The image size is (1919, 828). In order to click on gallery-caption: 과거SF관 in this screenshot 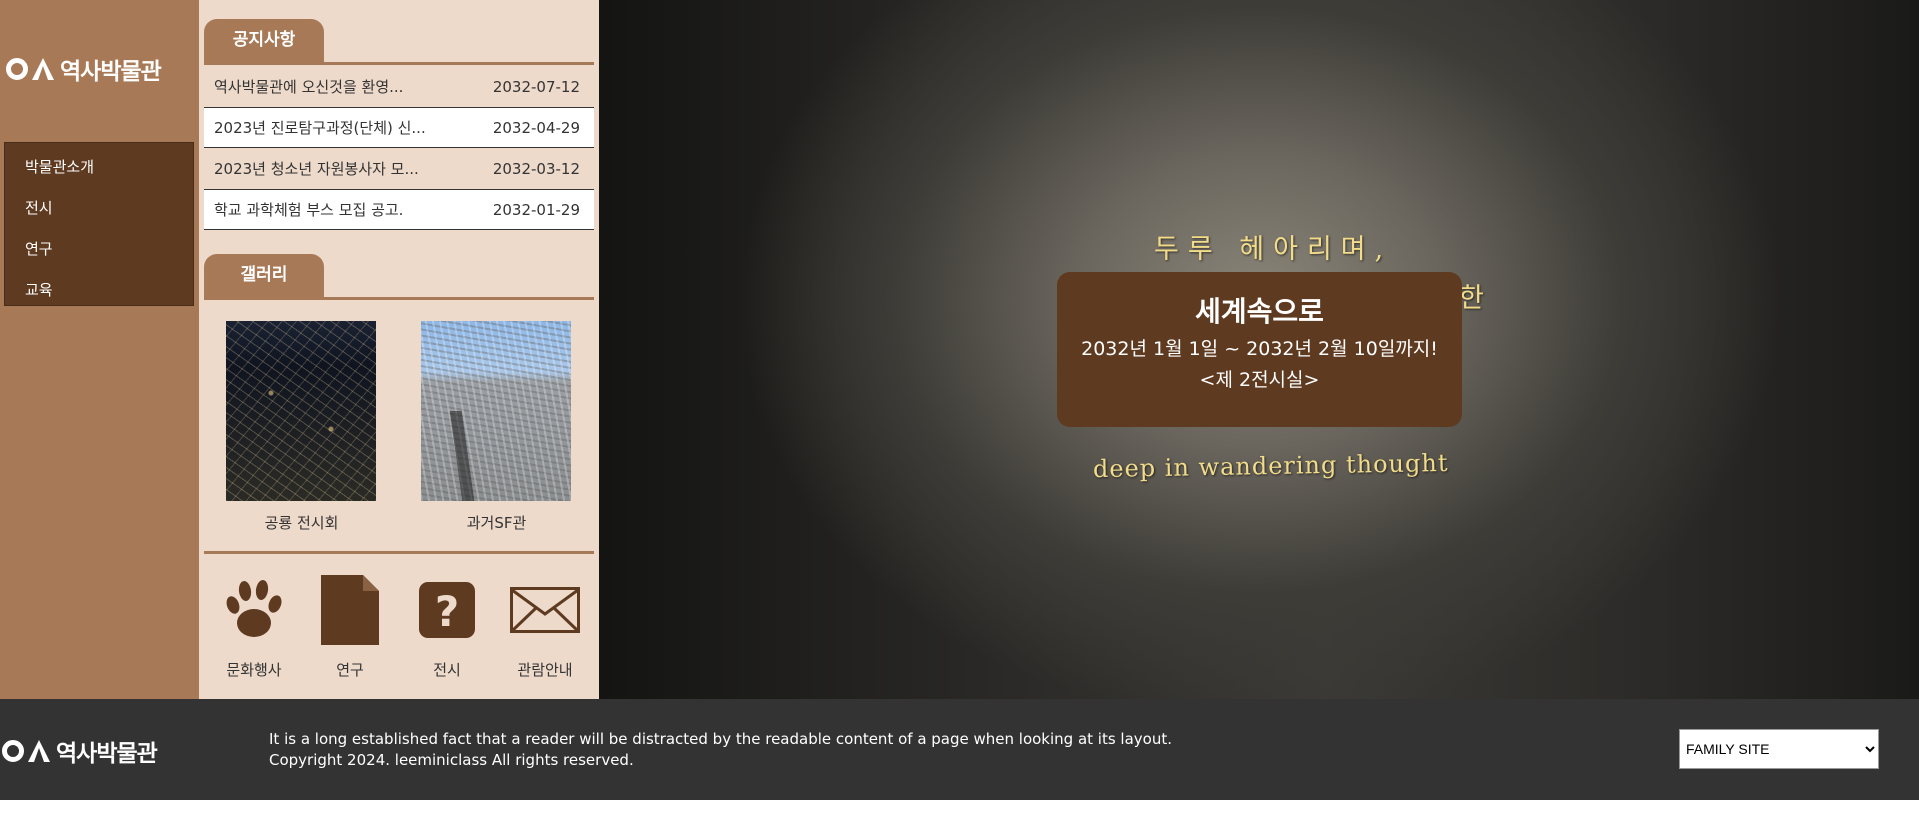, I will do `click(496, 523)`.